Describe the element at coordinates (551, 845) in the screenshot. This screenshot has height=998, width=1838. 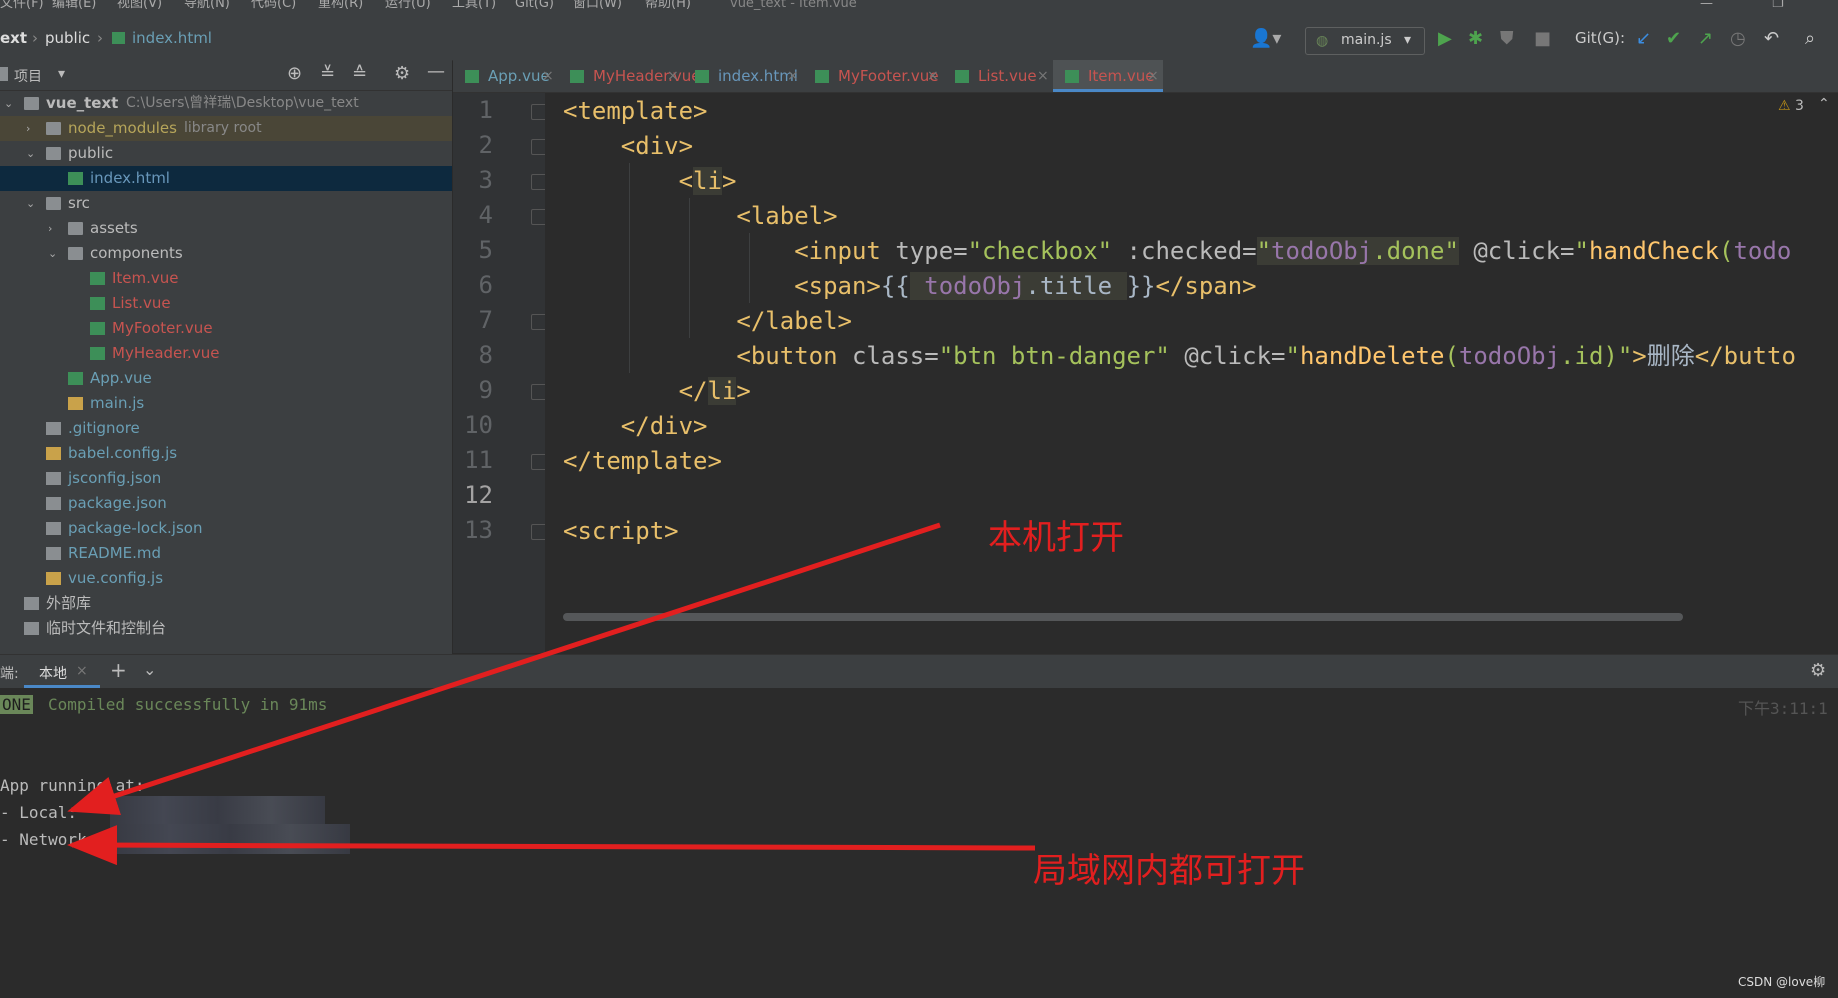
I see `arrow-network` at that location.